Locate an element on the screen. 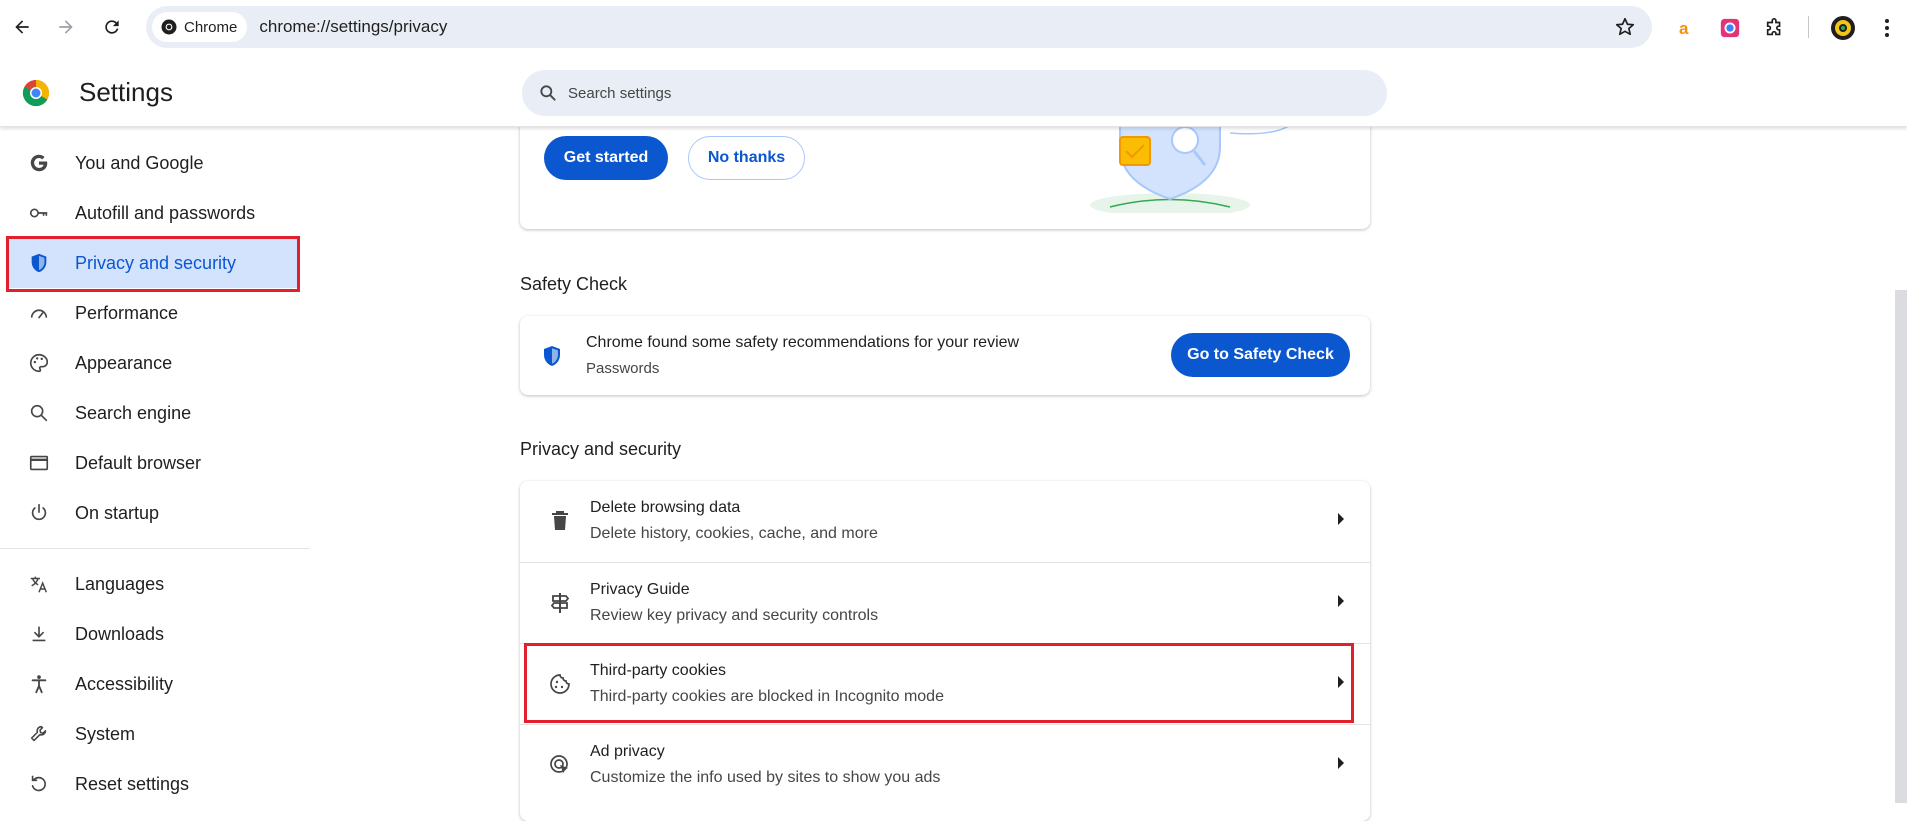 This screenshot has height=821, width=1907. search-box is located at coordinates (954, 93).